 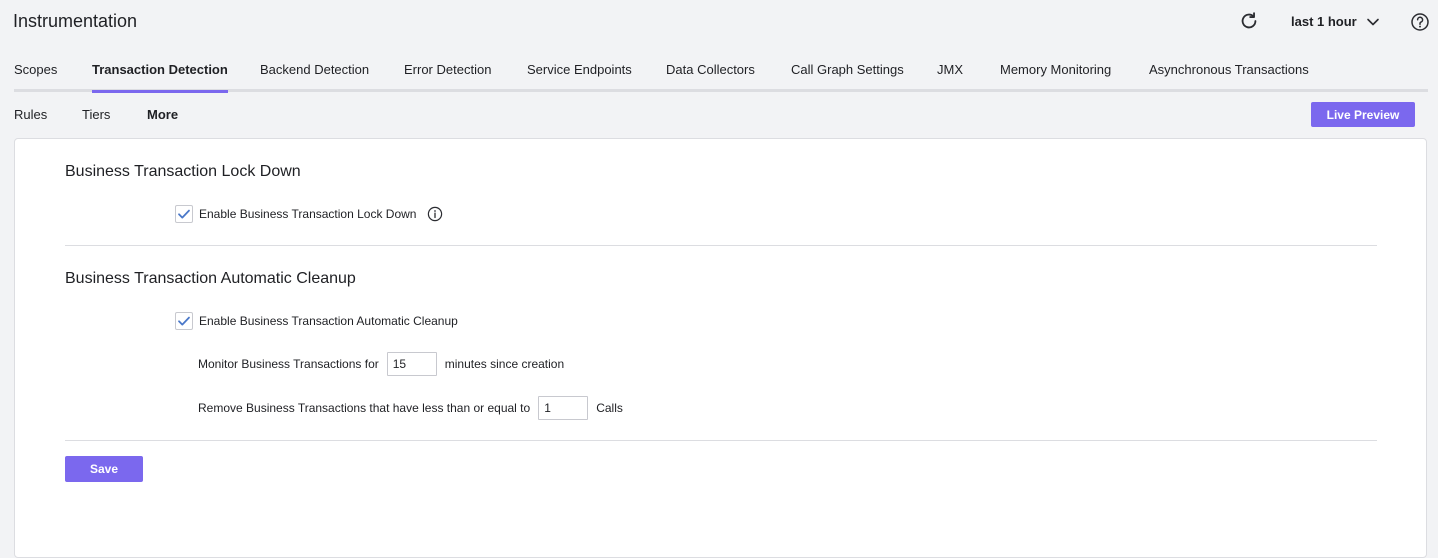 What do you see at coordinates (411, 364) in the screenshot?
I see `monitor-duration-input` at bounding box center [411, 364].